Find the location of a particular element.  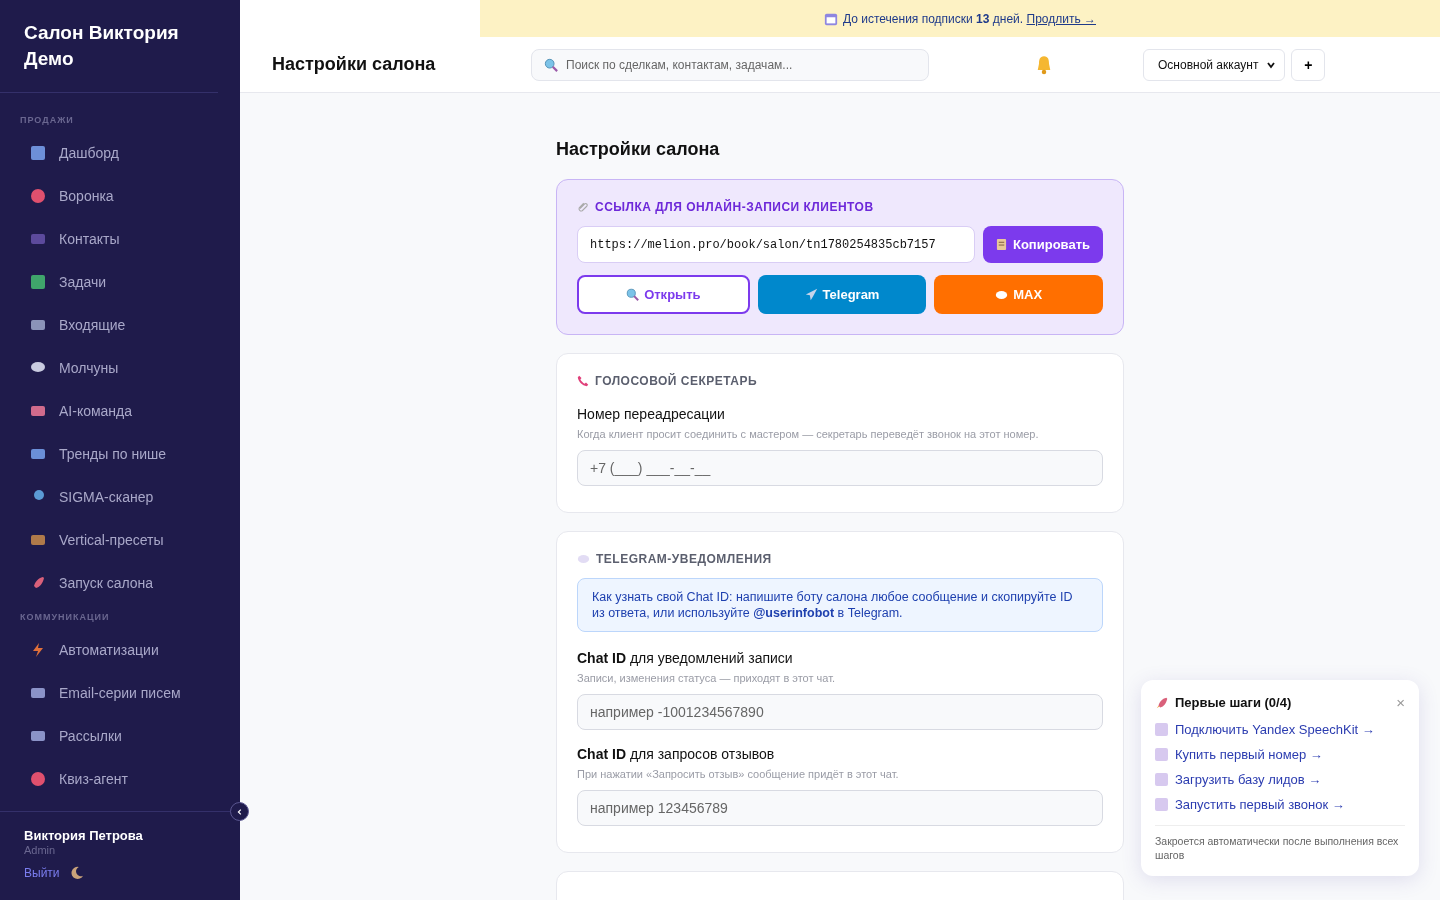

panel-note: Закроется автоматически после выполнения всех шагов is located at coordinates (1280, 843).